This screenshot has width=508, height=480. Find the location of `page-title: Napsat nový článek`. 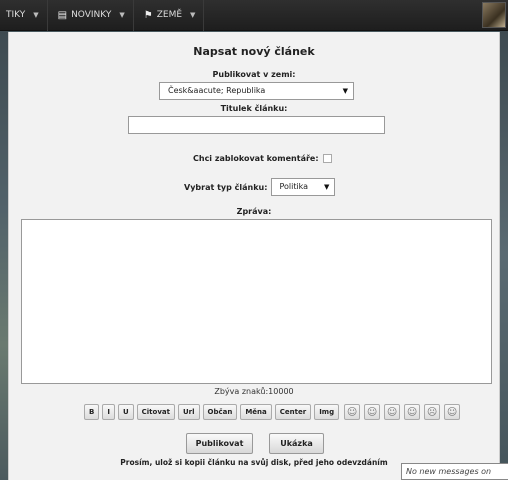

page-title: Napsat nový článek is located at coordinates (254, 51).